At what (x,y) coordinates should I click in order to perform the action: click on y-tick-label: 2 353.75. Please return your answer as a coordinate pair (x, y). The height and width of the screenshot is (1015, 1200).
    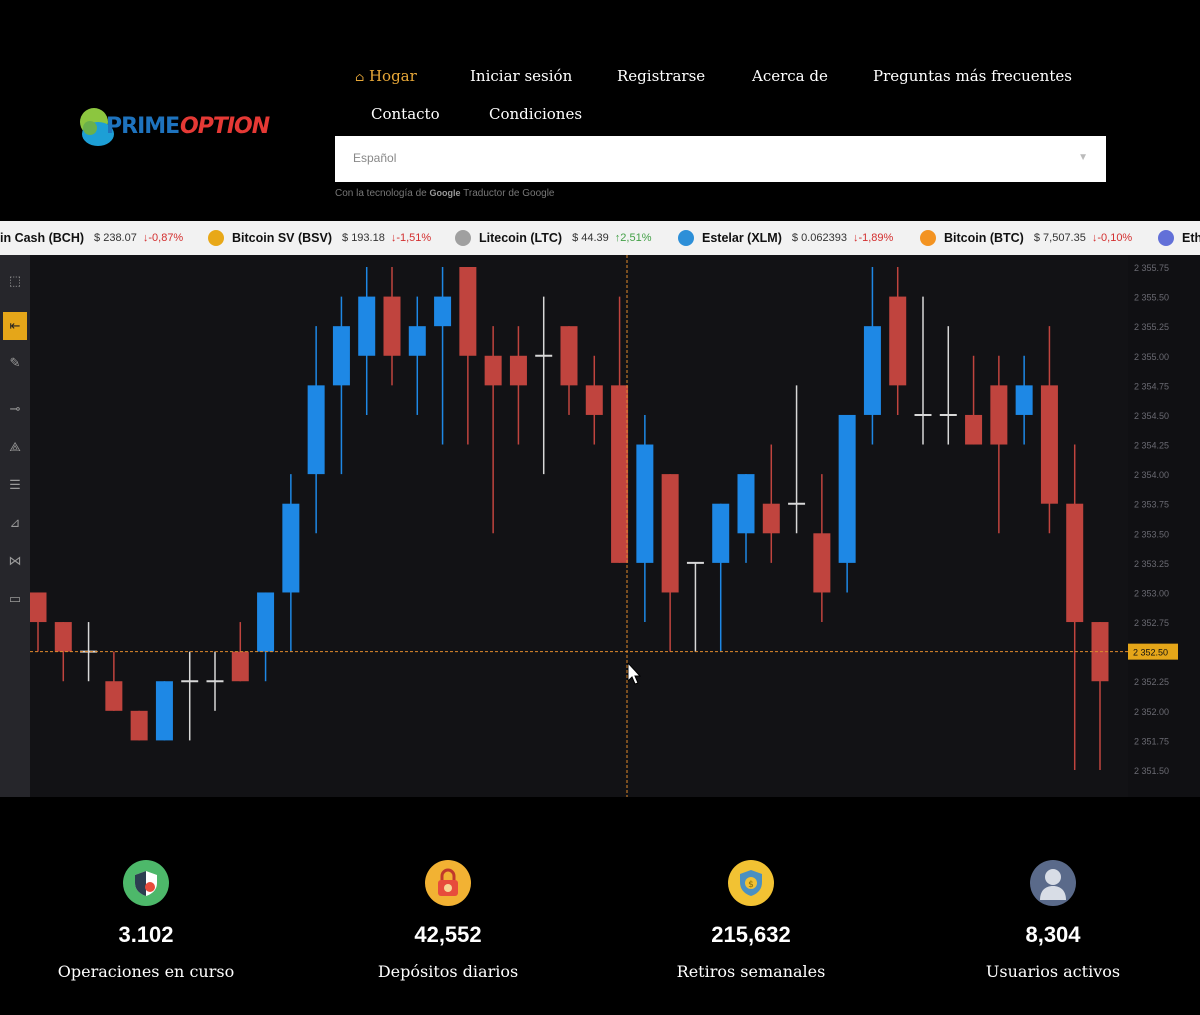
    Looking at the image, I should click on (1151, 505).